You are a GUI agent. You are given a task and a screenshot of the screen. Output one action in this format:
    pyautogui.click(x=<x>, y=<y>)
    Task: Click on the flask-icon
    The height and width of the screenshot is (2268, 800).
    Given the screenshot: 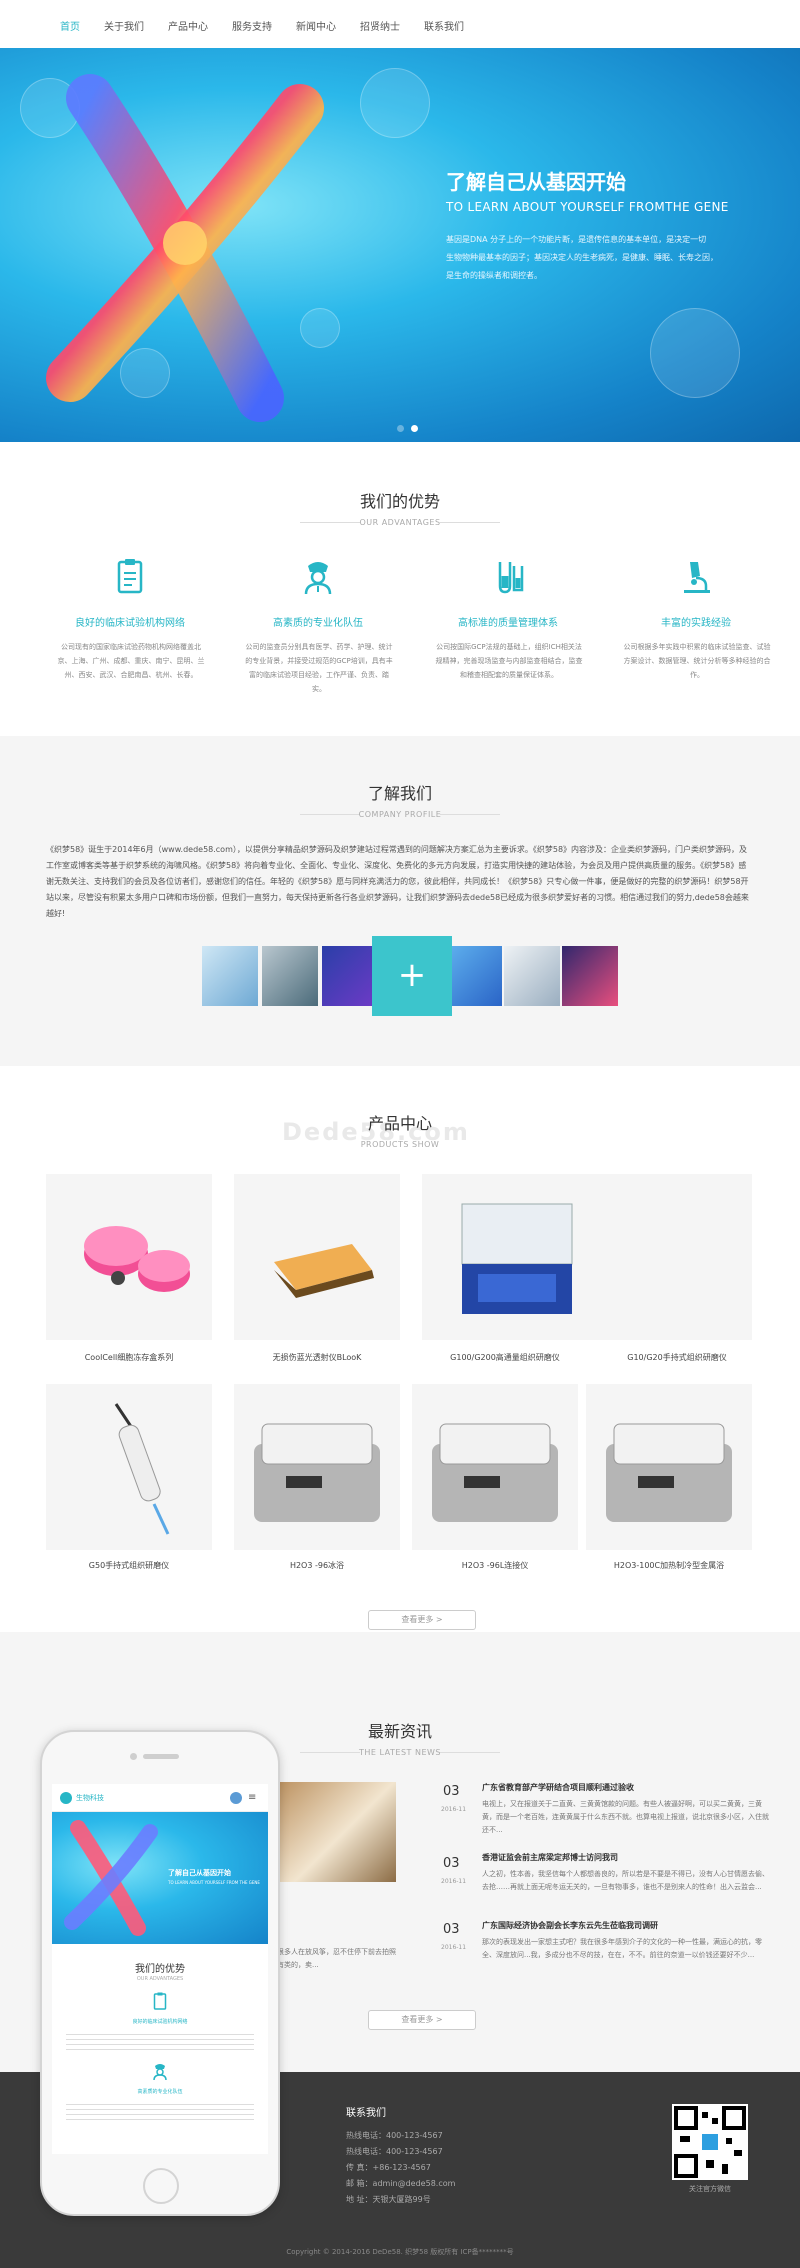 What is the action you would take?
    pyautogui.click(x=511, y=578)
    